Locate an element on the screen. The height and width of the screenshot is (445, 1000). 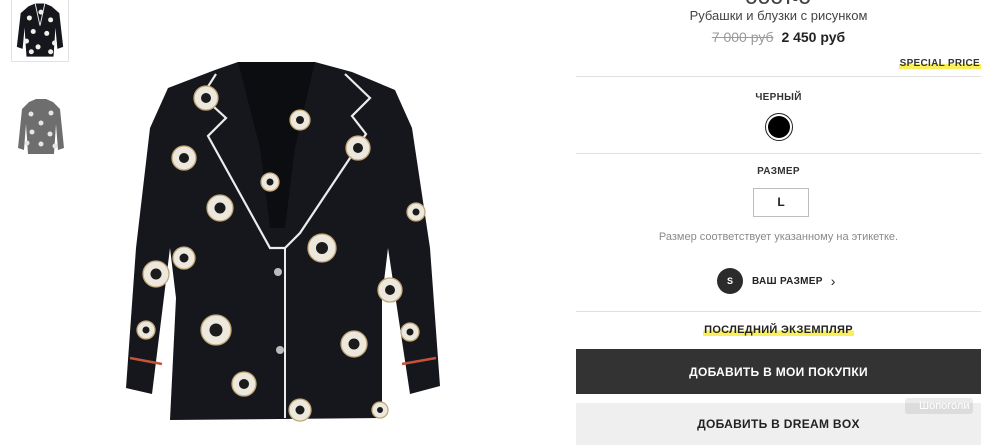
last-item-text: ПОСЛЕДНИЙ ЭКЗЕМПЛЯР is located at coordinates (778, 330).